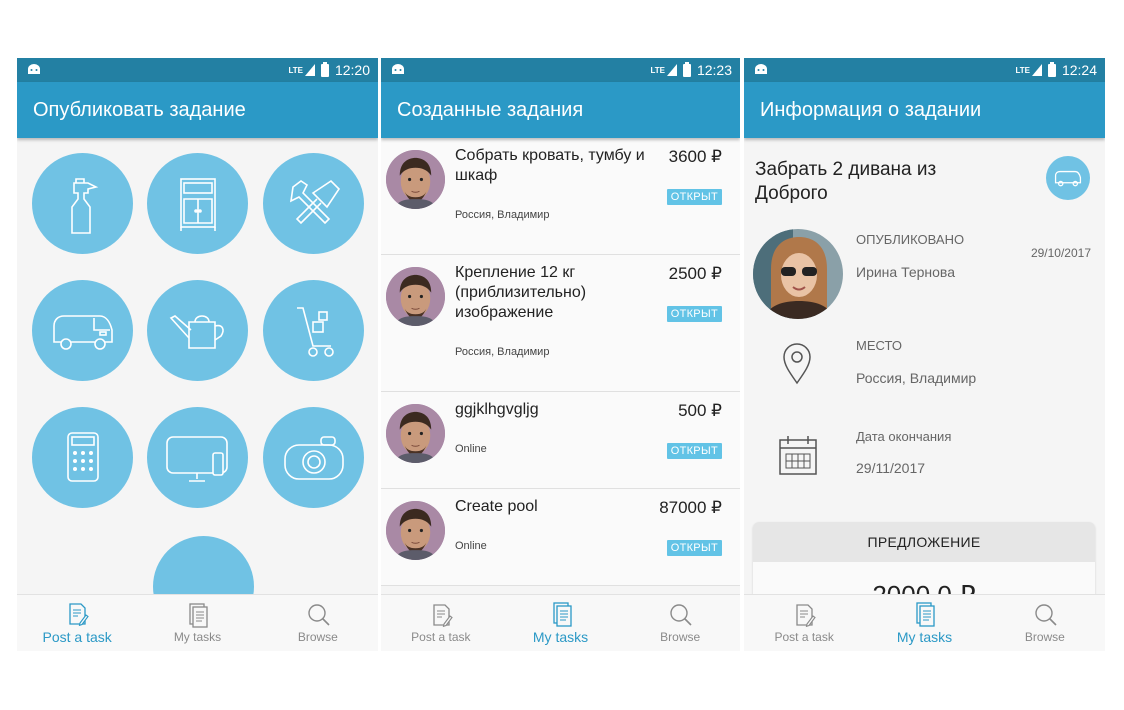  I want to click on task-price: 87000 ₽, so click(690, 507).